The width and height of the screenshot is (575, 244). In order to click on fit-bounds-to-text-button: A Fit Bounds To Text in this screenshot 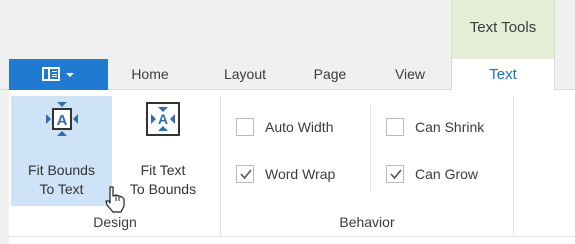, I will do `click(61, 151)`.